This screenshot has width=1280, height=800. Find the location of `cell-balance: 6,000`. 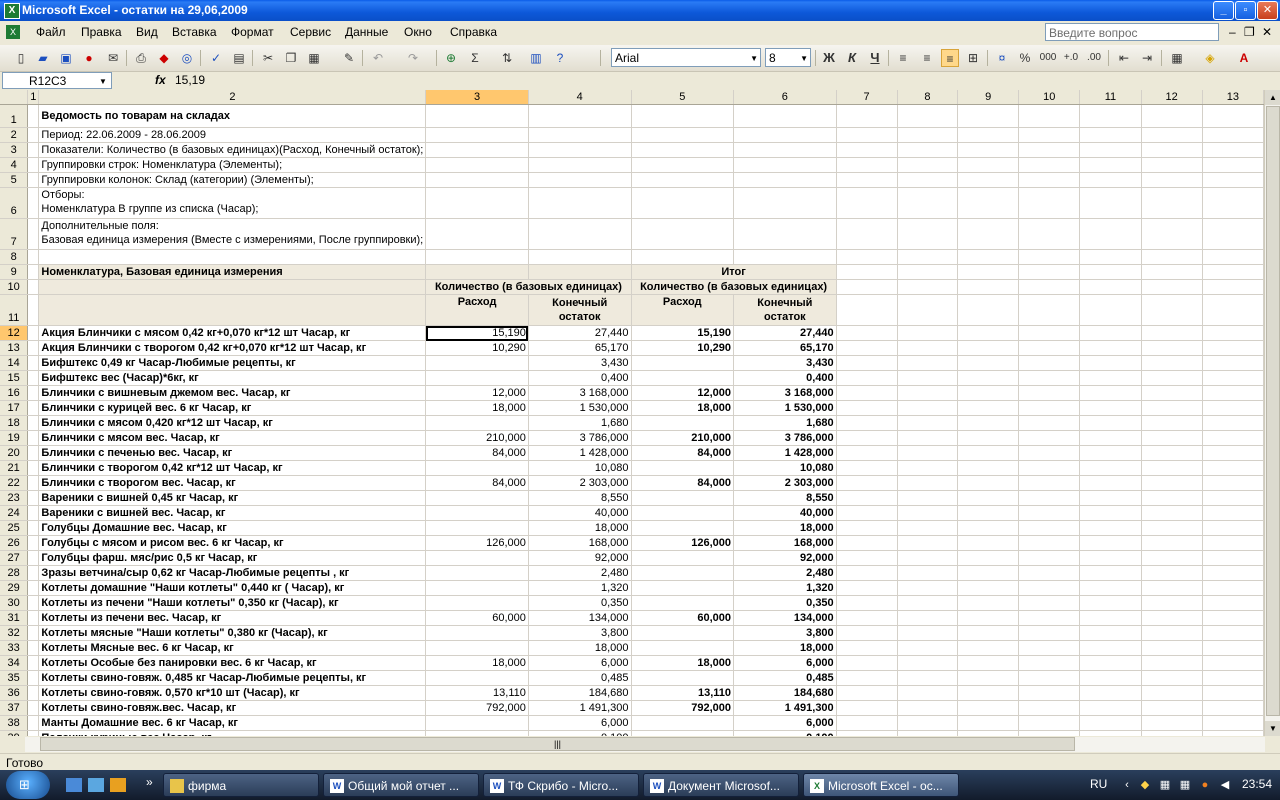

cell-balance: 6,000 is located at coordinates (580, 663).